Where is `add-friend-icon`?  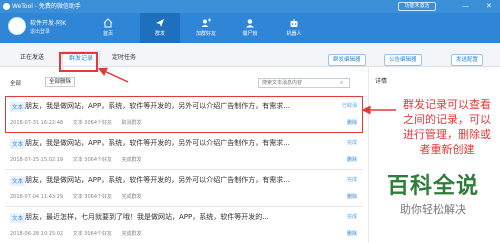
add-friend-icon is located at coordinates (206, 22).